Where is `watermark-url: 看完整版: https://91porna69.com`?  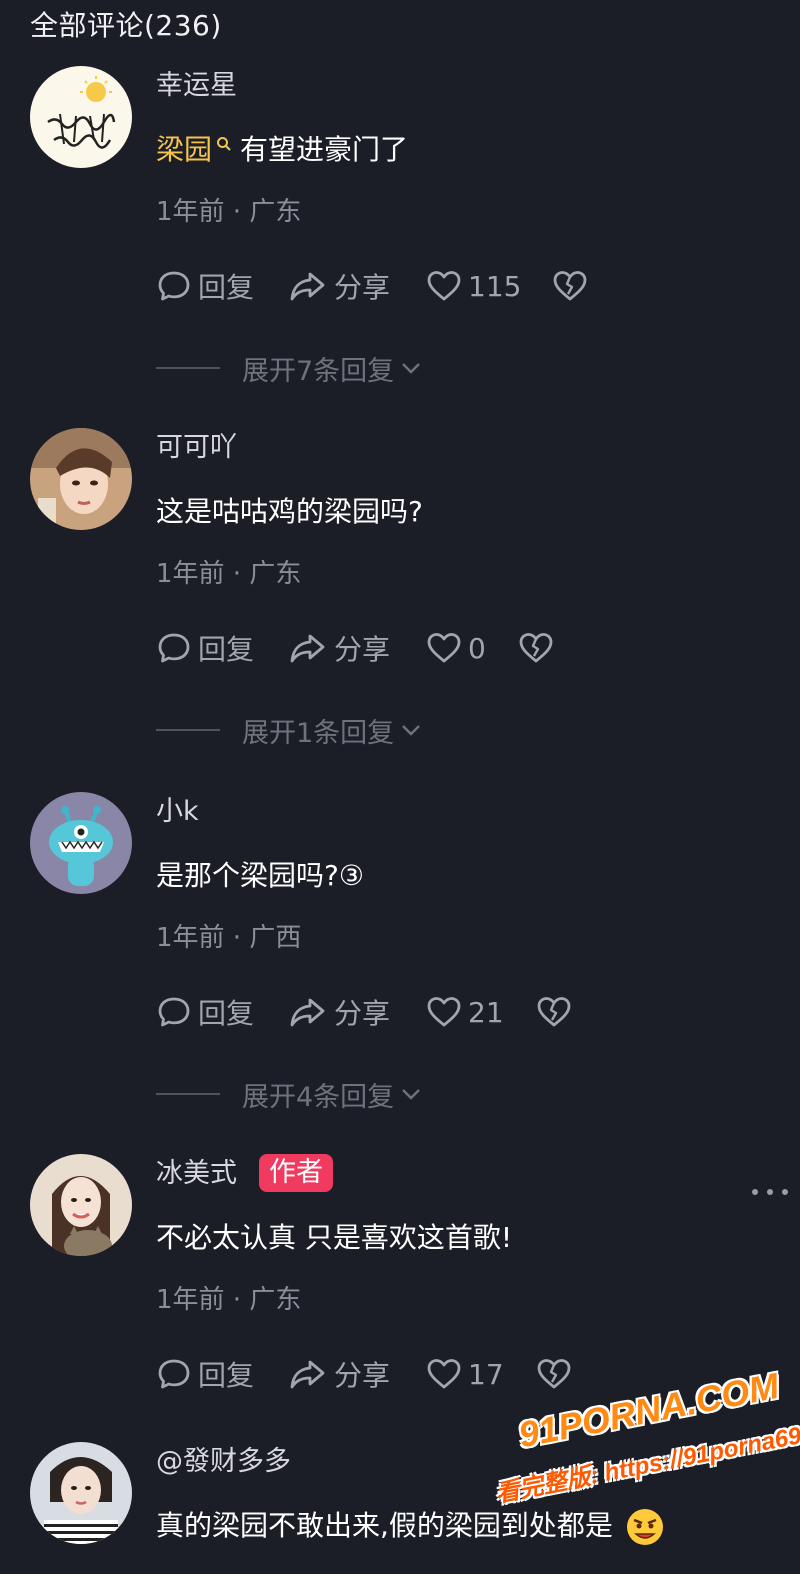
watermark-url: 看完整版: https://91porna69.com is located at coordinates (646, 1460).